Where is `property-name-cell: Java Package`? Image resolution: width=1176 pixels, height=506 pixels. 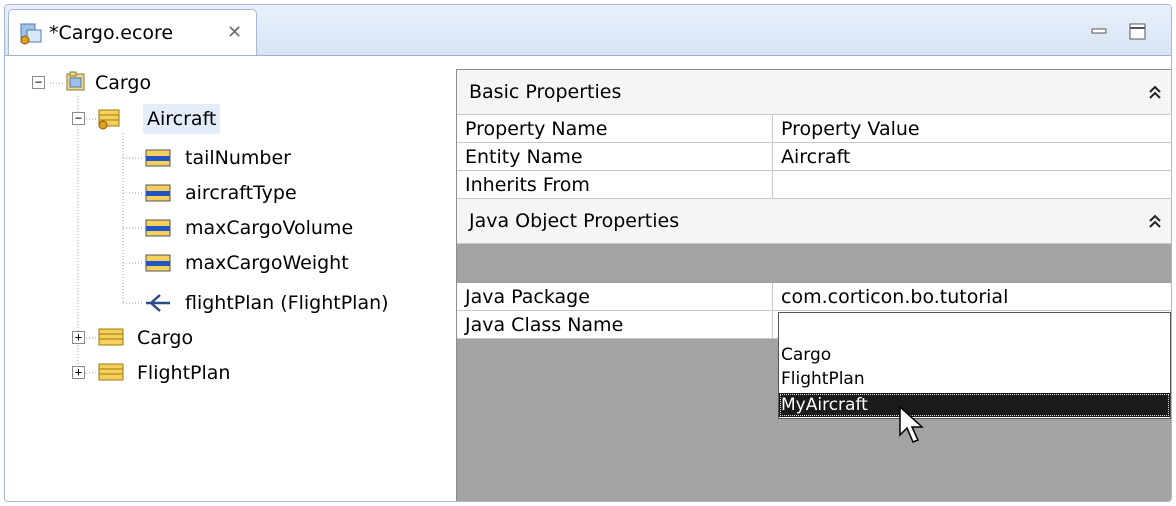
property-name-cell: Java Package is located at coordinates (615, 297).